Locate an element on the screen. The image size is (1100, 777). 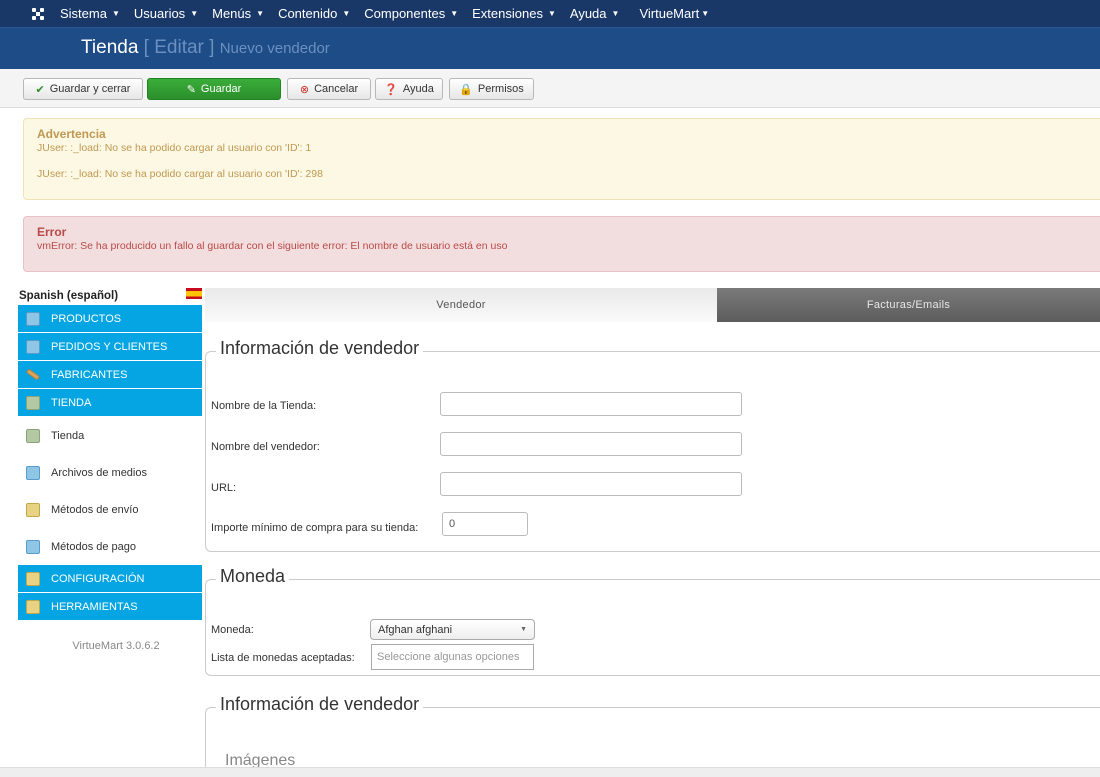
menu-ayuda: Ayuda ▼ is located at coordinates (595, 13).